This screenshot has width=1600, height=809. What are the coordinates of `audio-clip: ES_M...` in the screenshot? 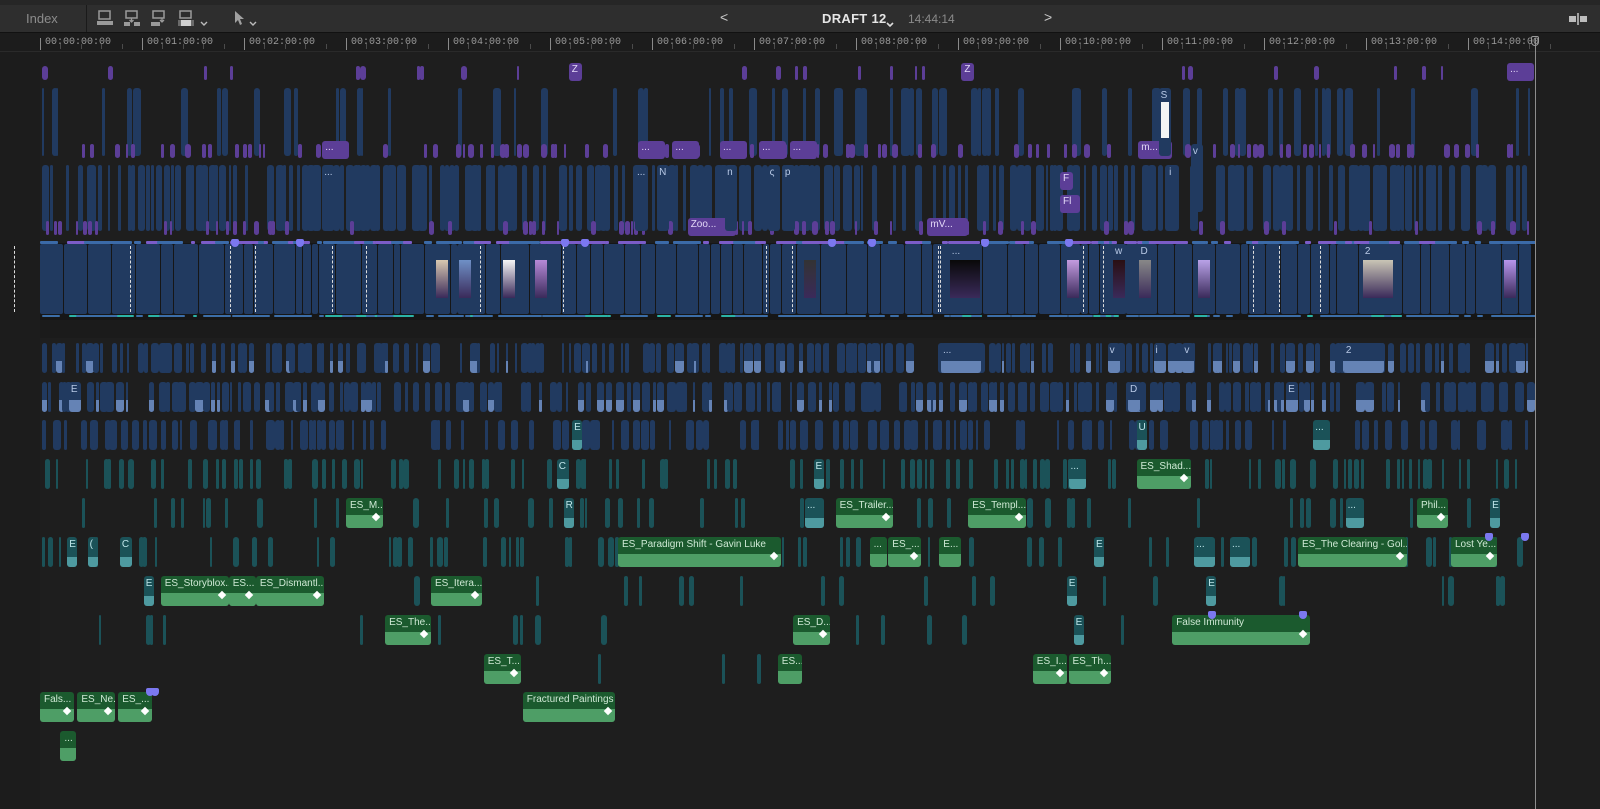 It's located at (365, 513).